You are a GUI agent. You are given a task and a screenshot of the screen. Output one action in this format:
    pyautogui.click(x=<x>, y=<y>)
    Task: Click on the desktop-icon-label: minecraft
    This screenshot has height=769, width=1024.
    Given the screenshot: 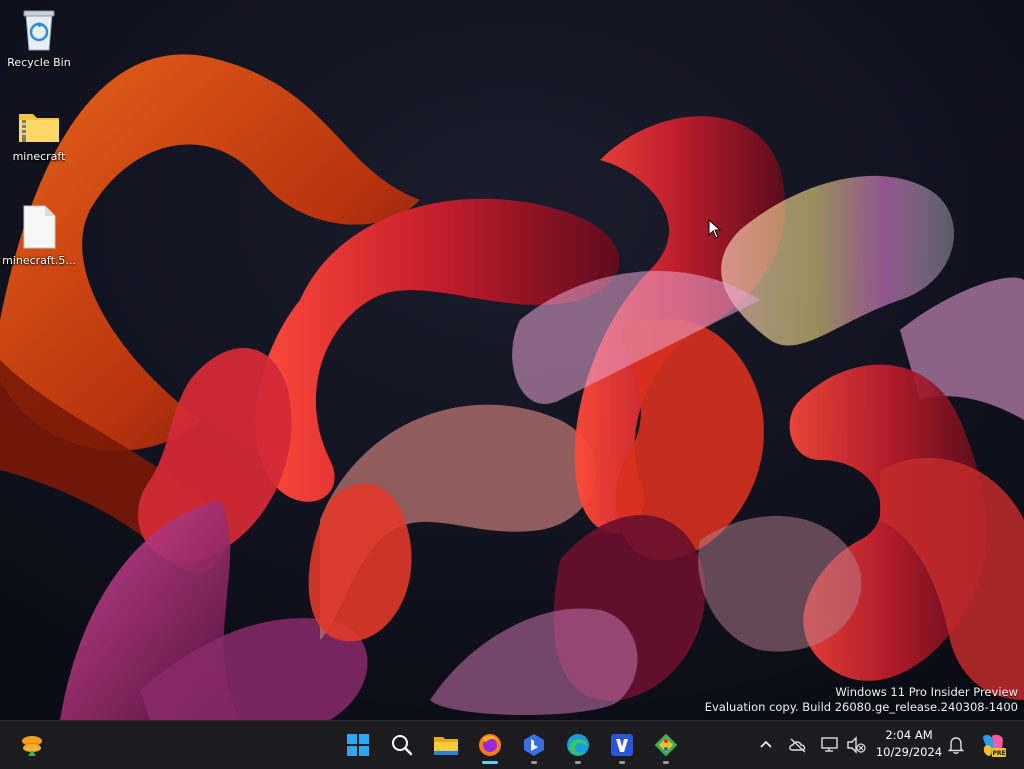 What is the action you would take?
    pyautogui.click(x=39, y=156)
    